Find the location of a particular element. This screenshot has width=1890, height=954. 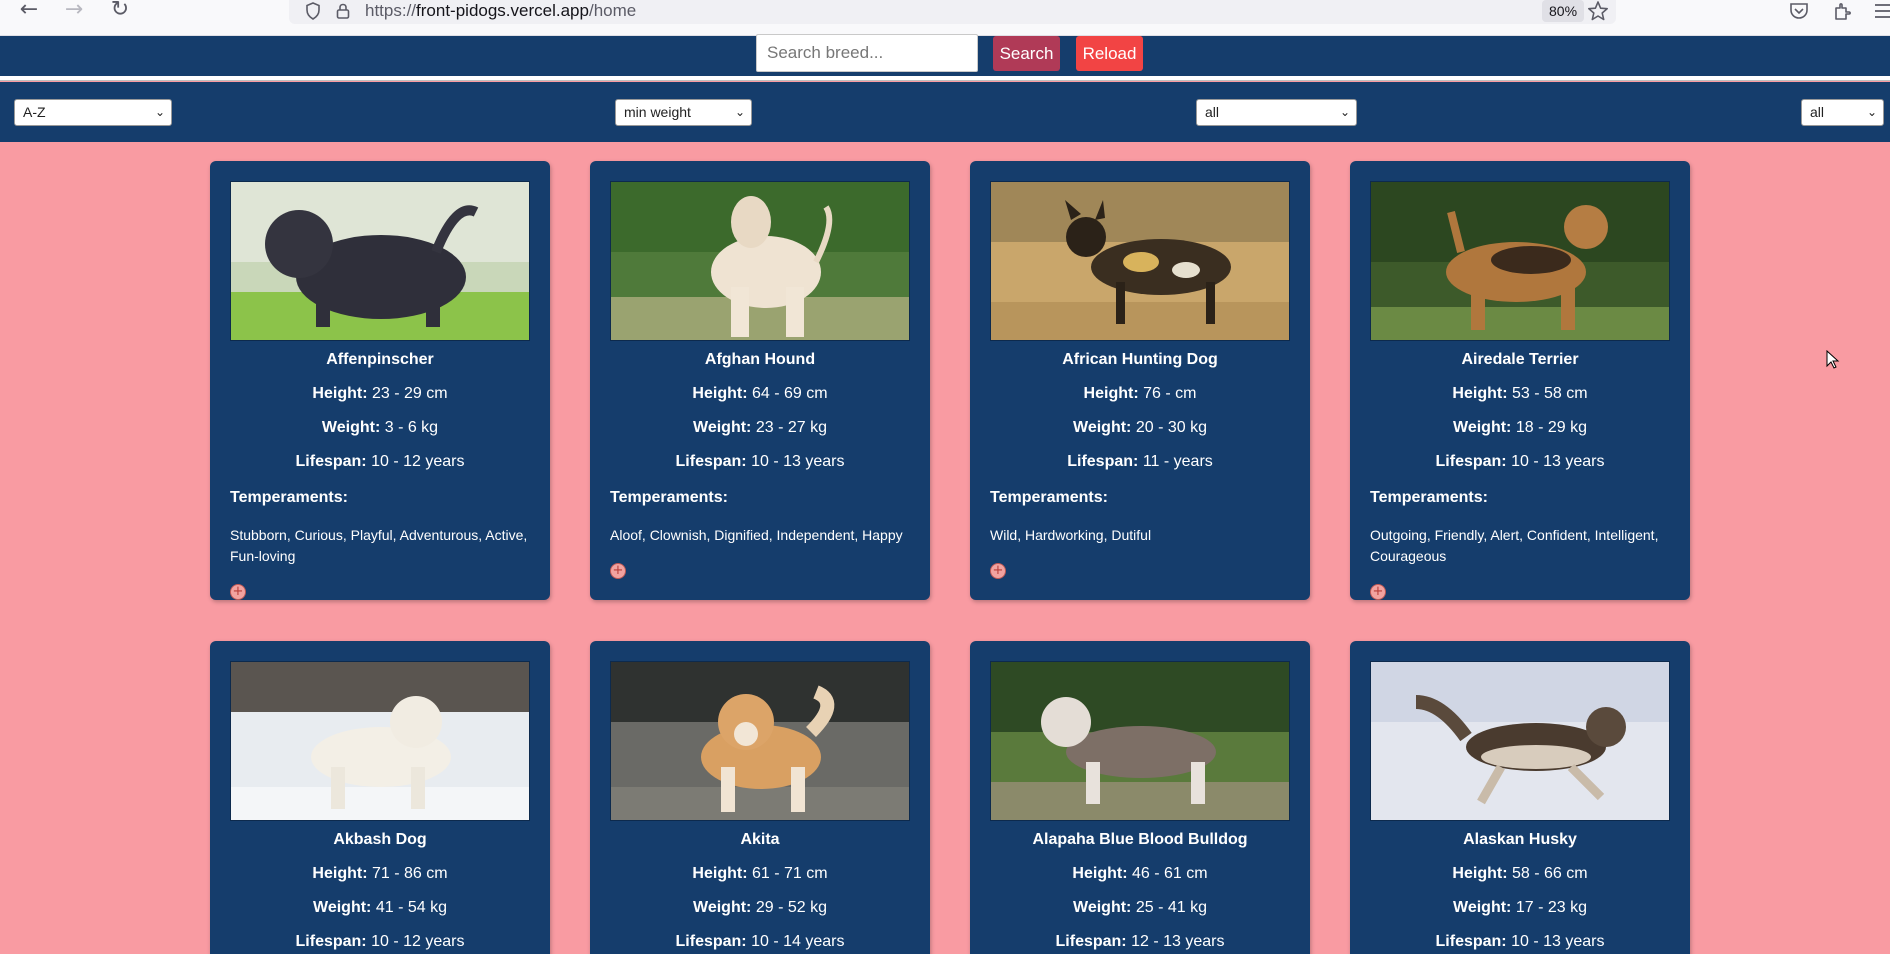

temperament-select-value: all is located at coordinates (1212, 112).